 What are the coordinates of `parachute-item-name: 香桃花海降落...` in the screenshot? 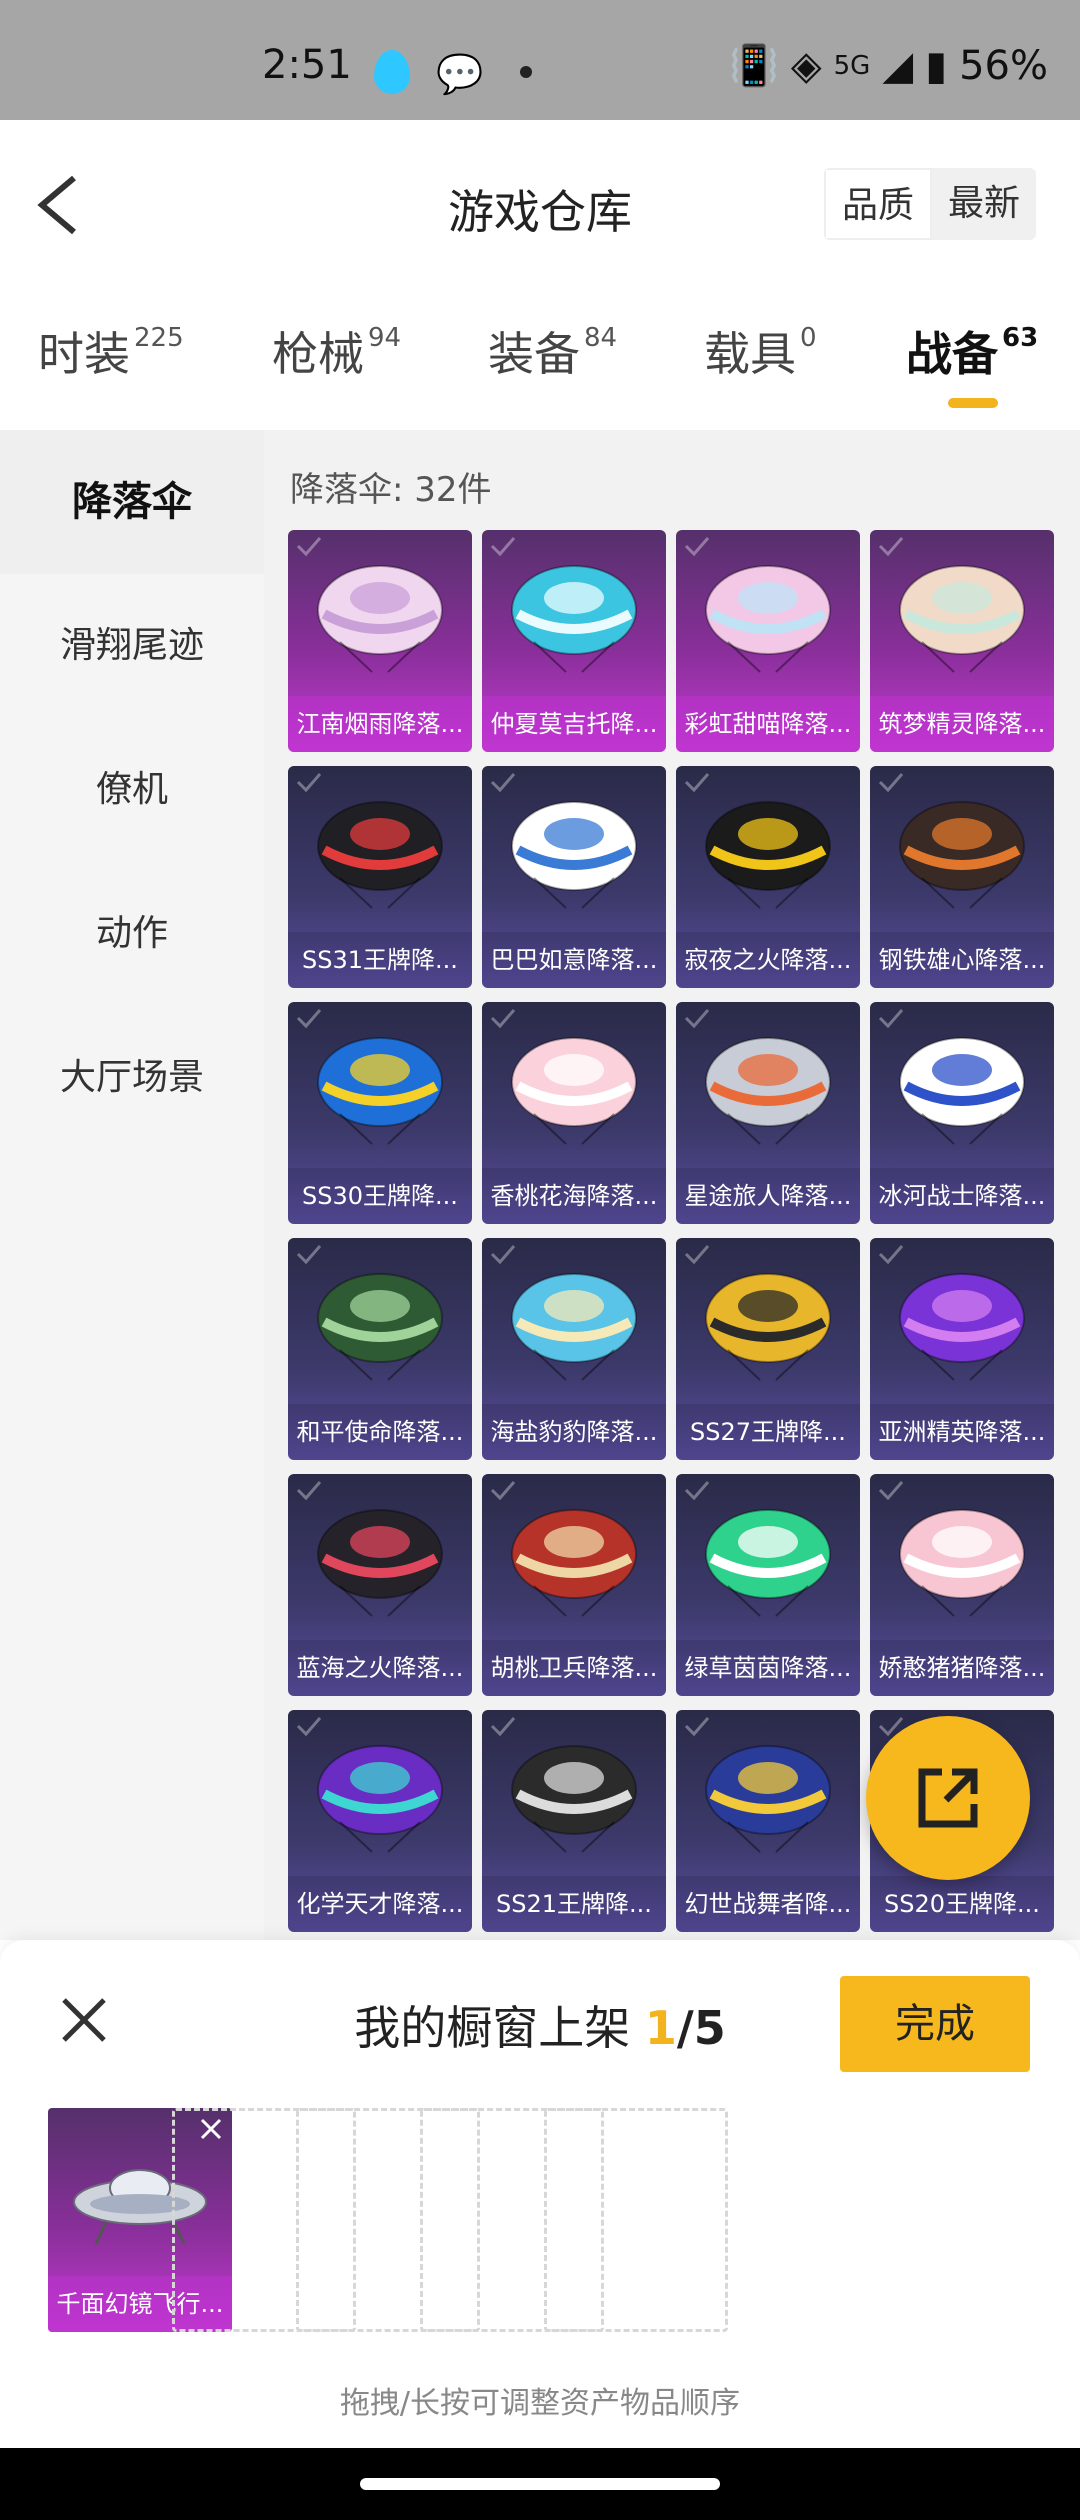 It's located at (574, 1196).